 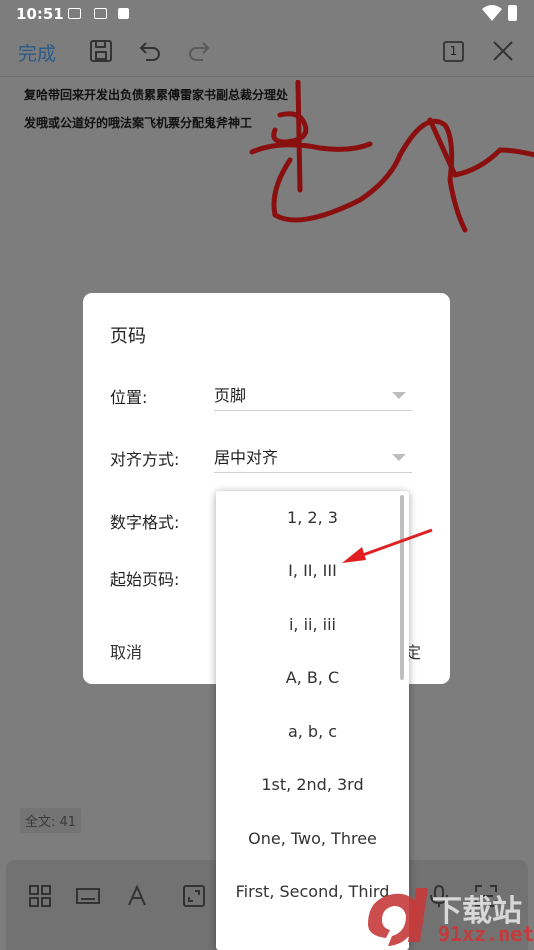 I want to click on battery-icon, so click(x=512, y=13).